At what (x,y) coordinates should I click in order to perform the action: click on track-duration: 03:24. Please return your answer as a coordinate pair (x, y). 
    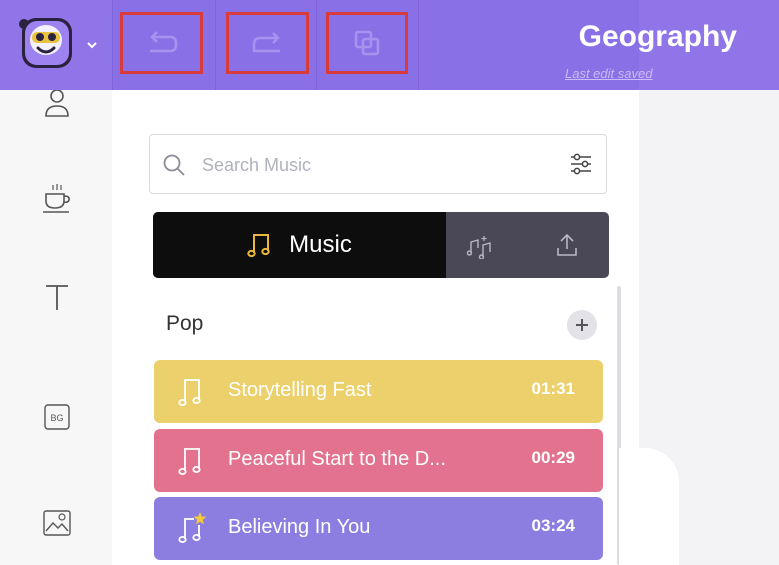
    Looking at the image, I should click on (553, 525).